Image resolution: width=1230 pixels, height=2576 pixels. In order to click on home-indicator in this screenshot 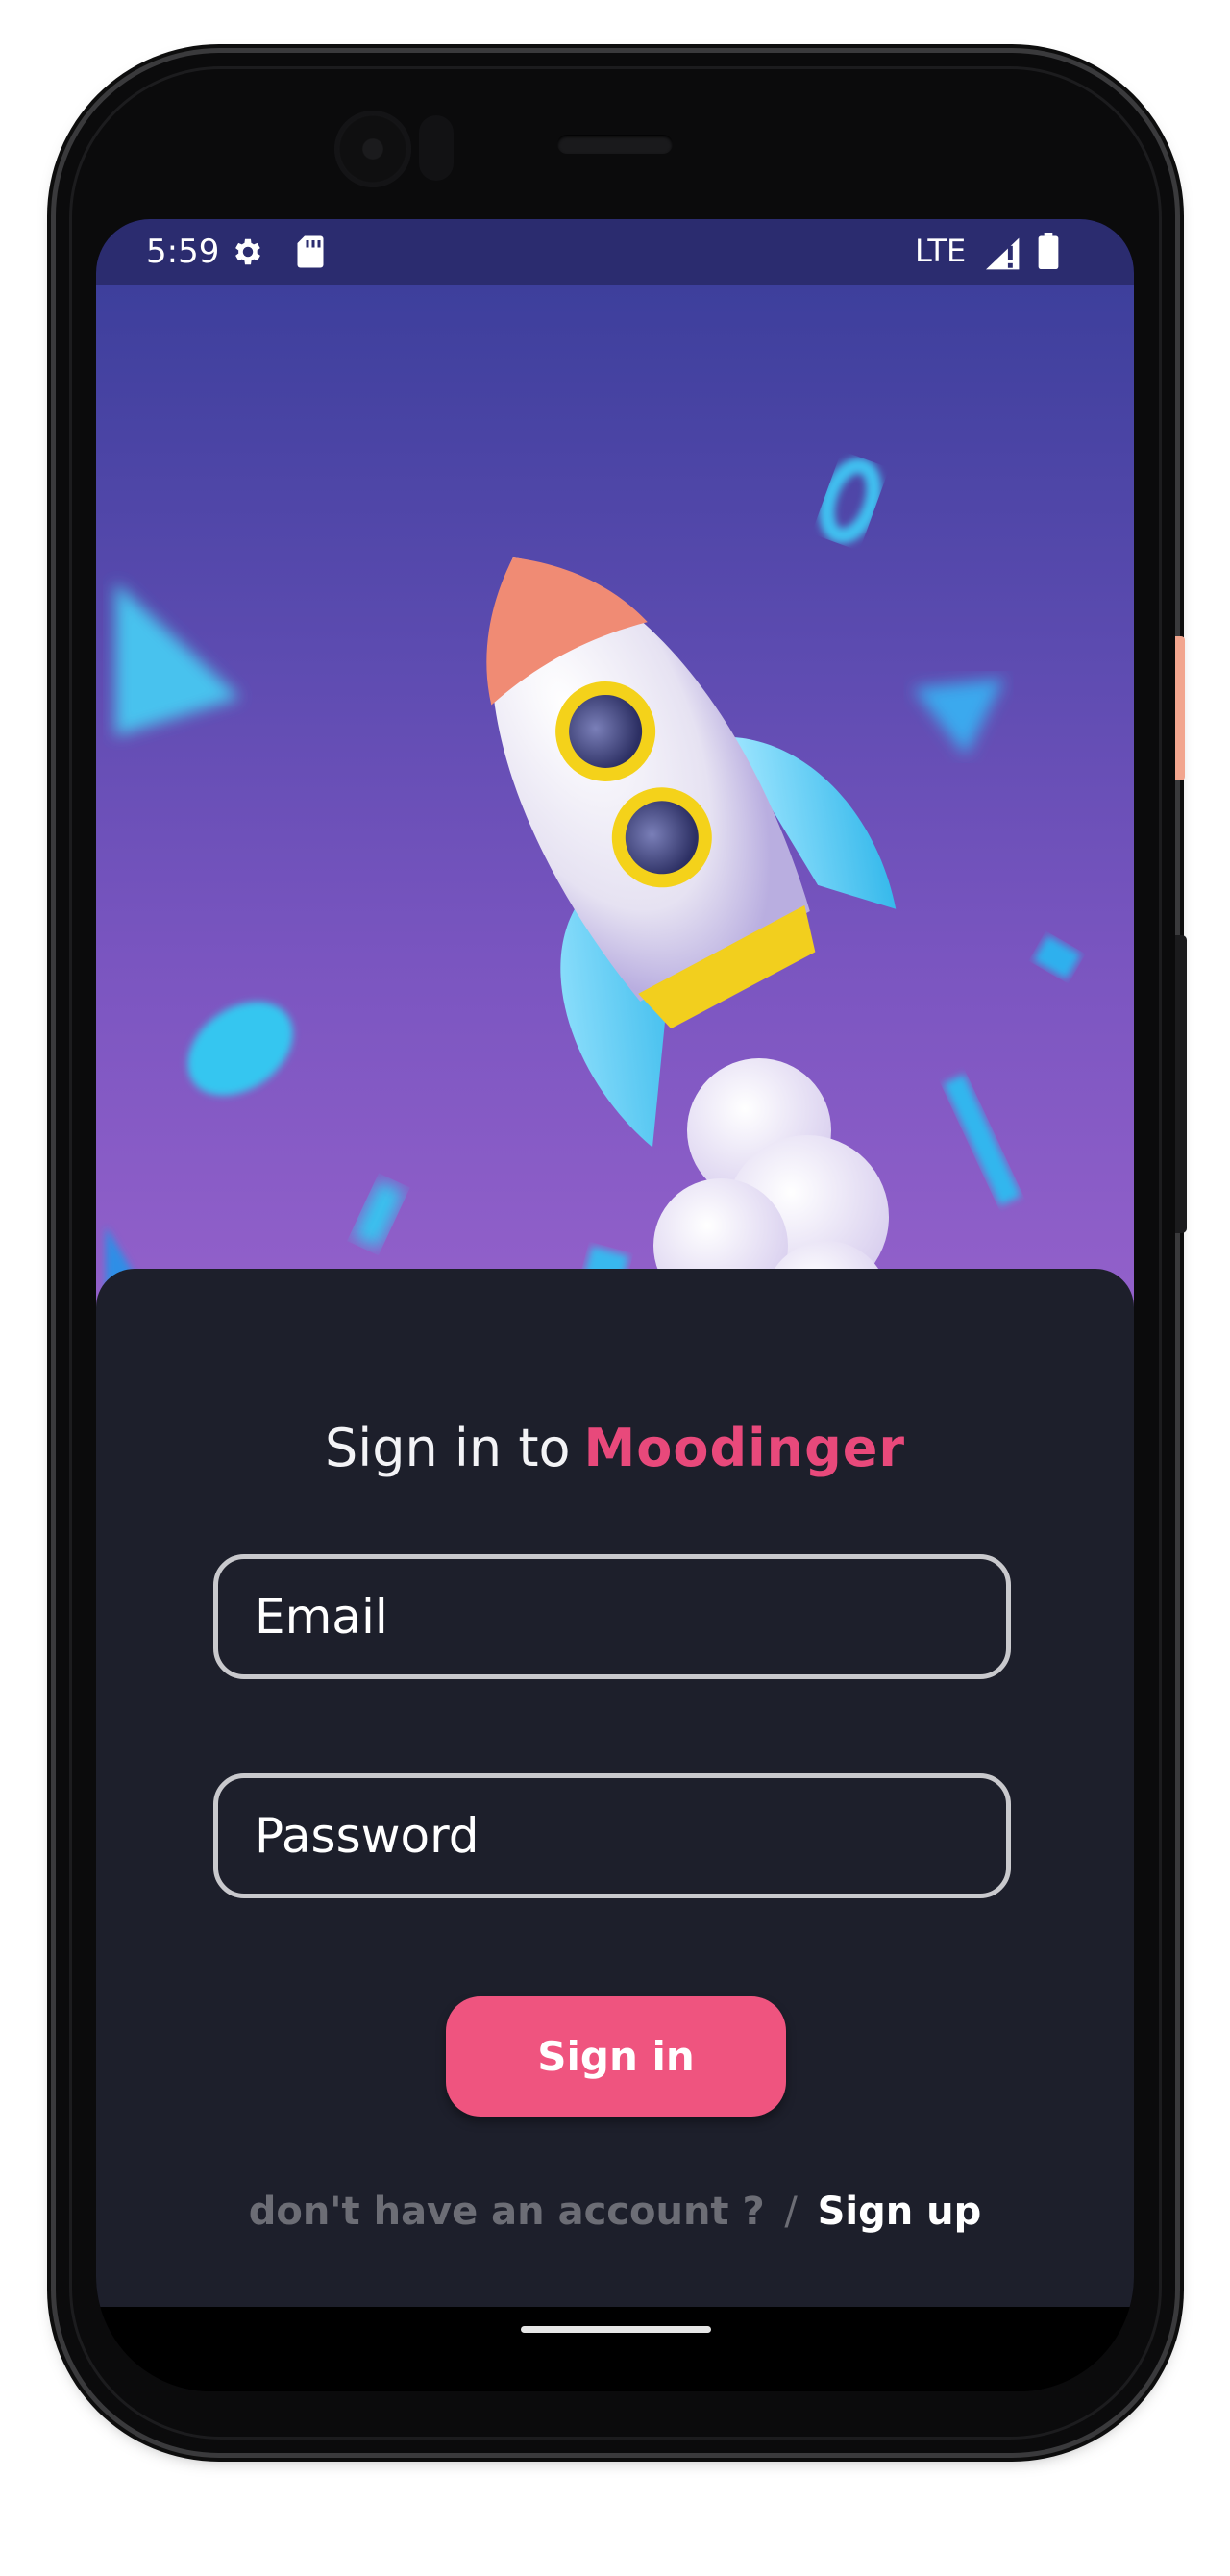, I will do `click(616, 2329)`.